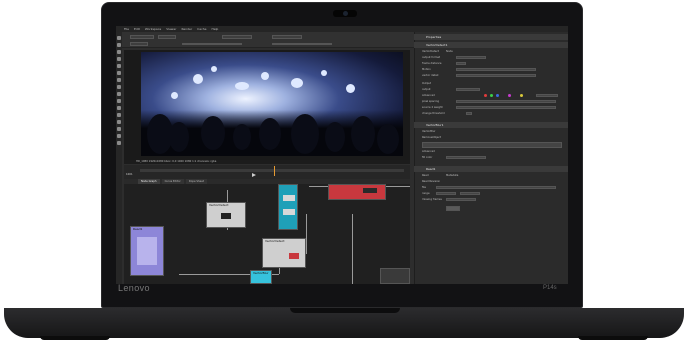 The width and height of the screenshot is (688, 348). What do you see at coordinates (449, 51) in the screenshot?
I see `prop-tab-node: Node` at bounding box center [449, 51].